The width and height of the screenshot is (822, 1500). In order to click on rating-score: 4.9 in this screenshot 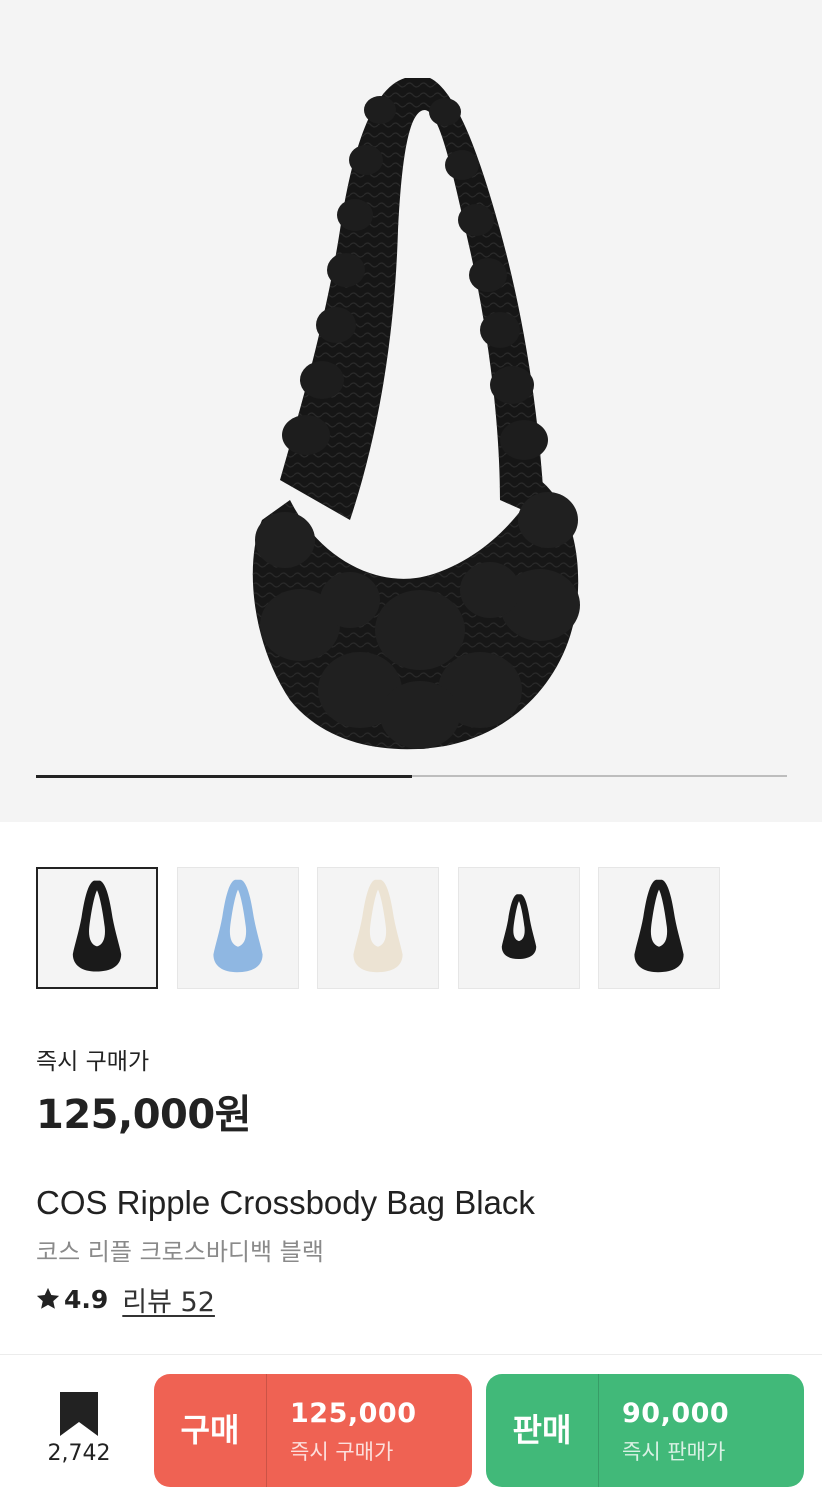, I will do `click(86, 1299)`.